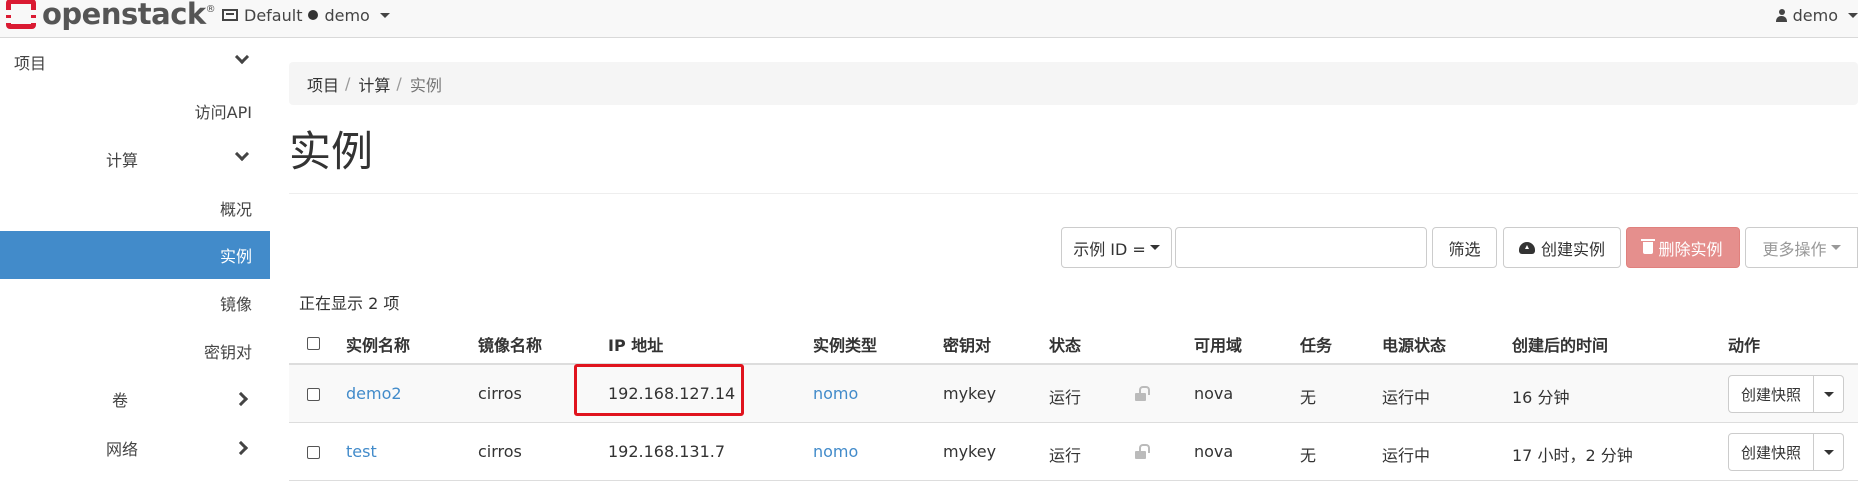 The image size is (1858, 486). Describe the element at coordinates (635, 344) in the screenshot. I see `column-header-ip: IP 地址` at that location.